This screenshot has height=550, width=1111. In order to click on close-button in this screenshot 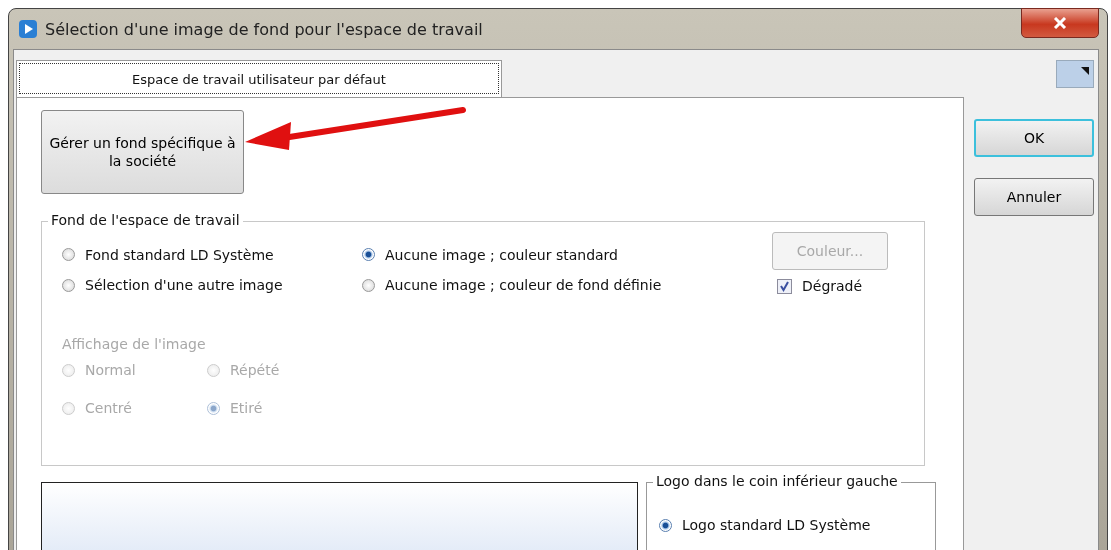, I will do `click(1060, 23)`.